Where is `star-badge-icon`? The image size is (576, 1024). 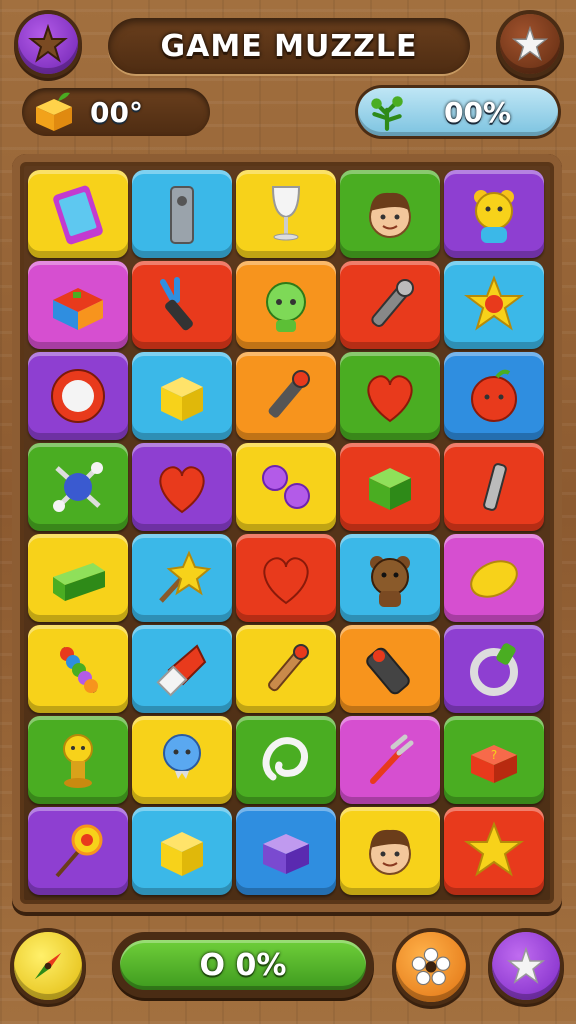
star-badge-icon is located at coordinates (48, 43).